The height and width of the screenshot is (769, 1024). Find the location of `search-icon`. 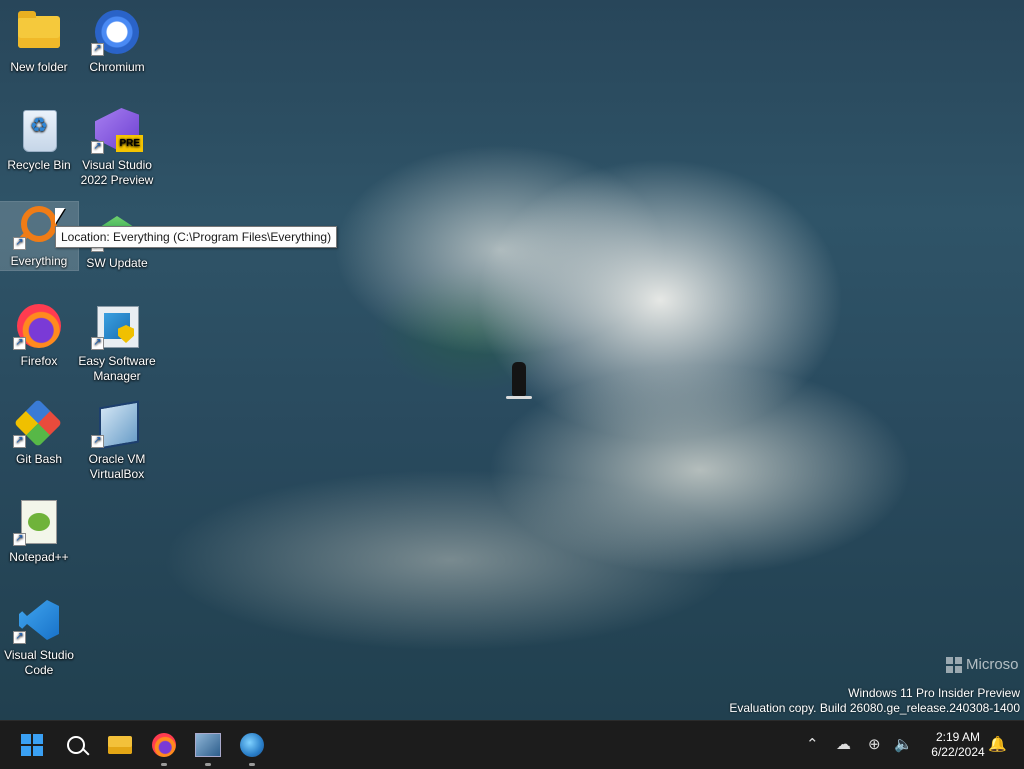

search-icon is located at coordinates (76, 745).